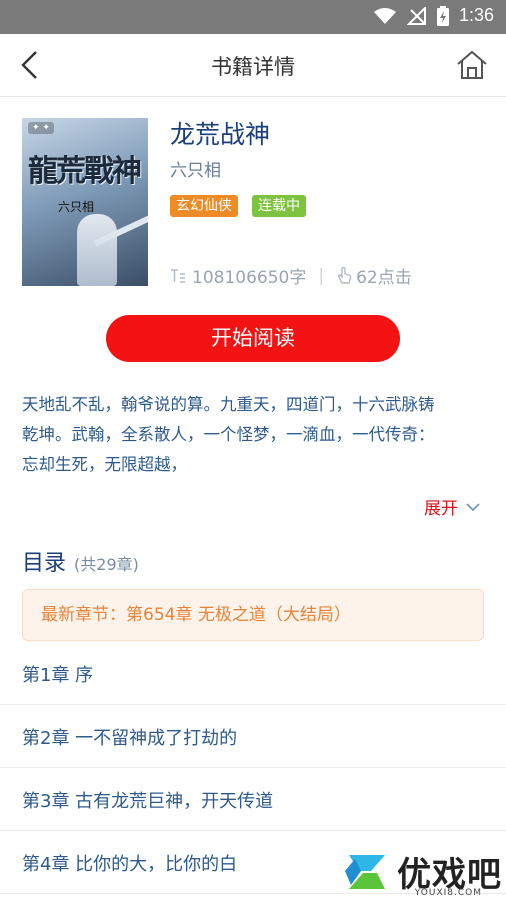  Describe the element at coordinates (448, 893) in the screenshot. I see `watermark-url: YOUXI8.COM` at that location.